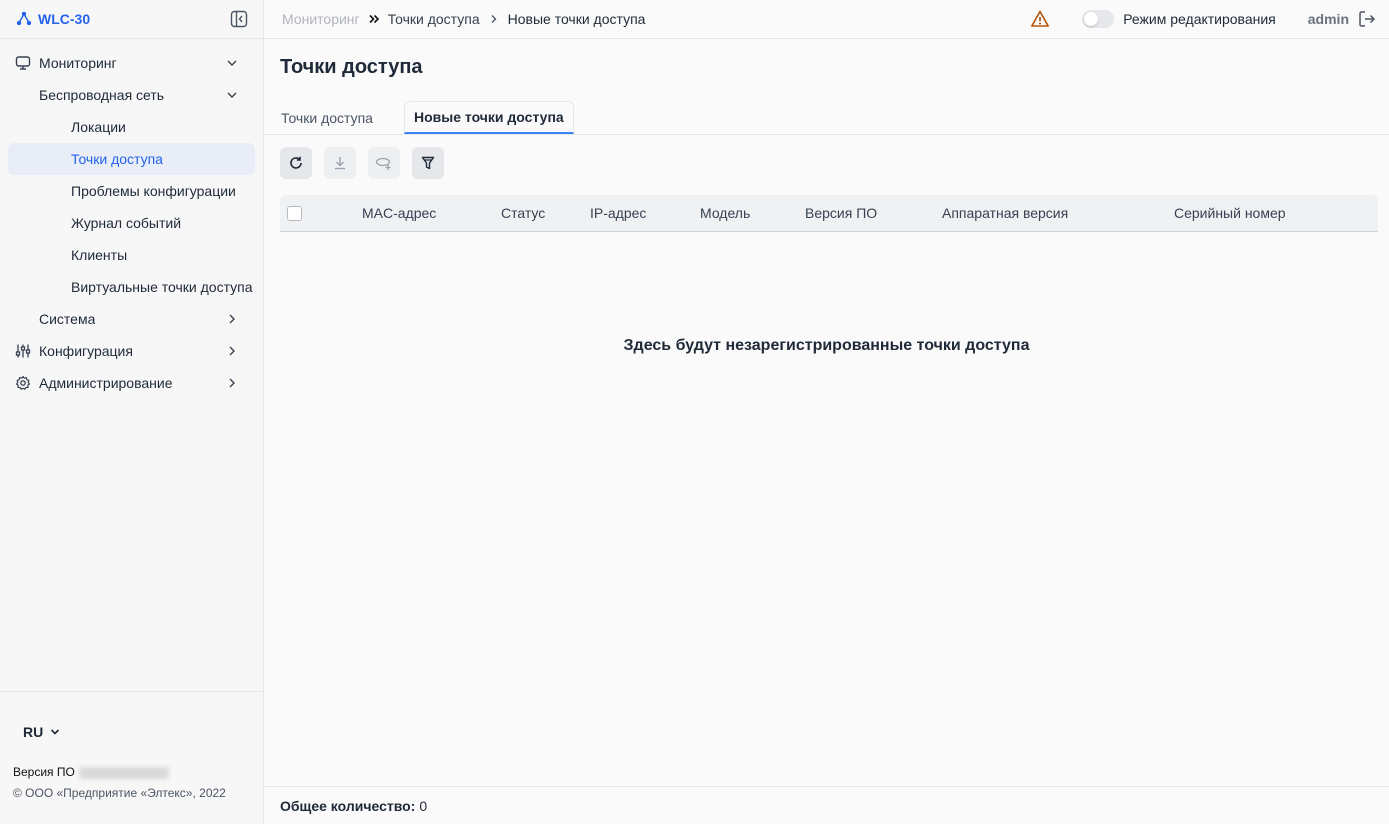 The width and height of the screenshot is (1389, 824). What do you see at coordinates (131, 319) in the screenshot?
I see `sidebar-item-system: Система` at bounding box center [131, 319].